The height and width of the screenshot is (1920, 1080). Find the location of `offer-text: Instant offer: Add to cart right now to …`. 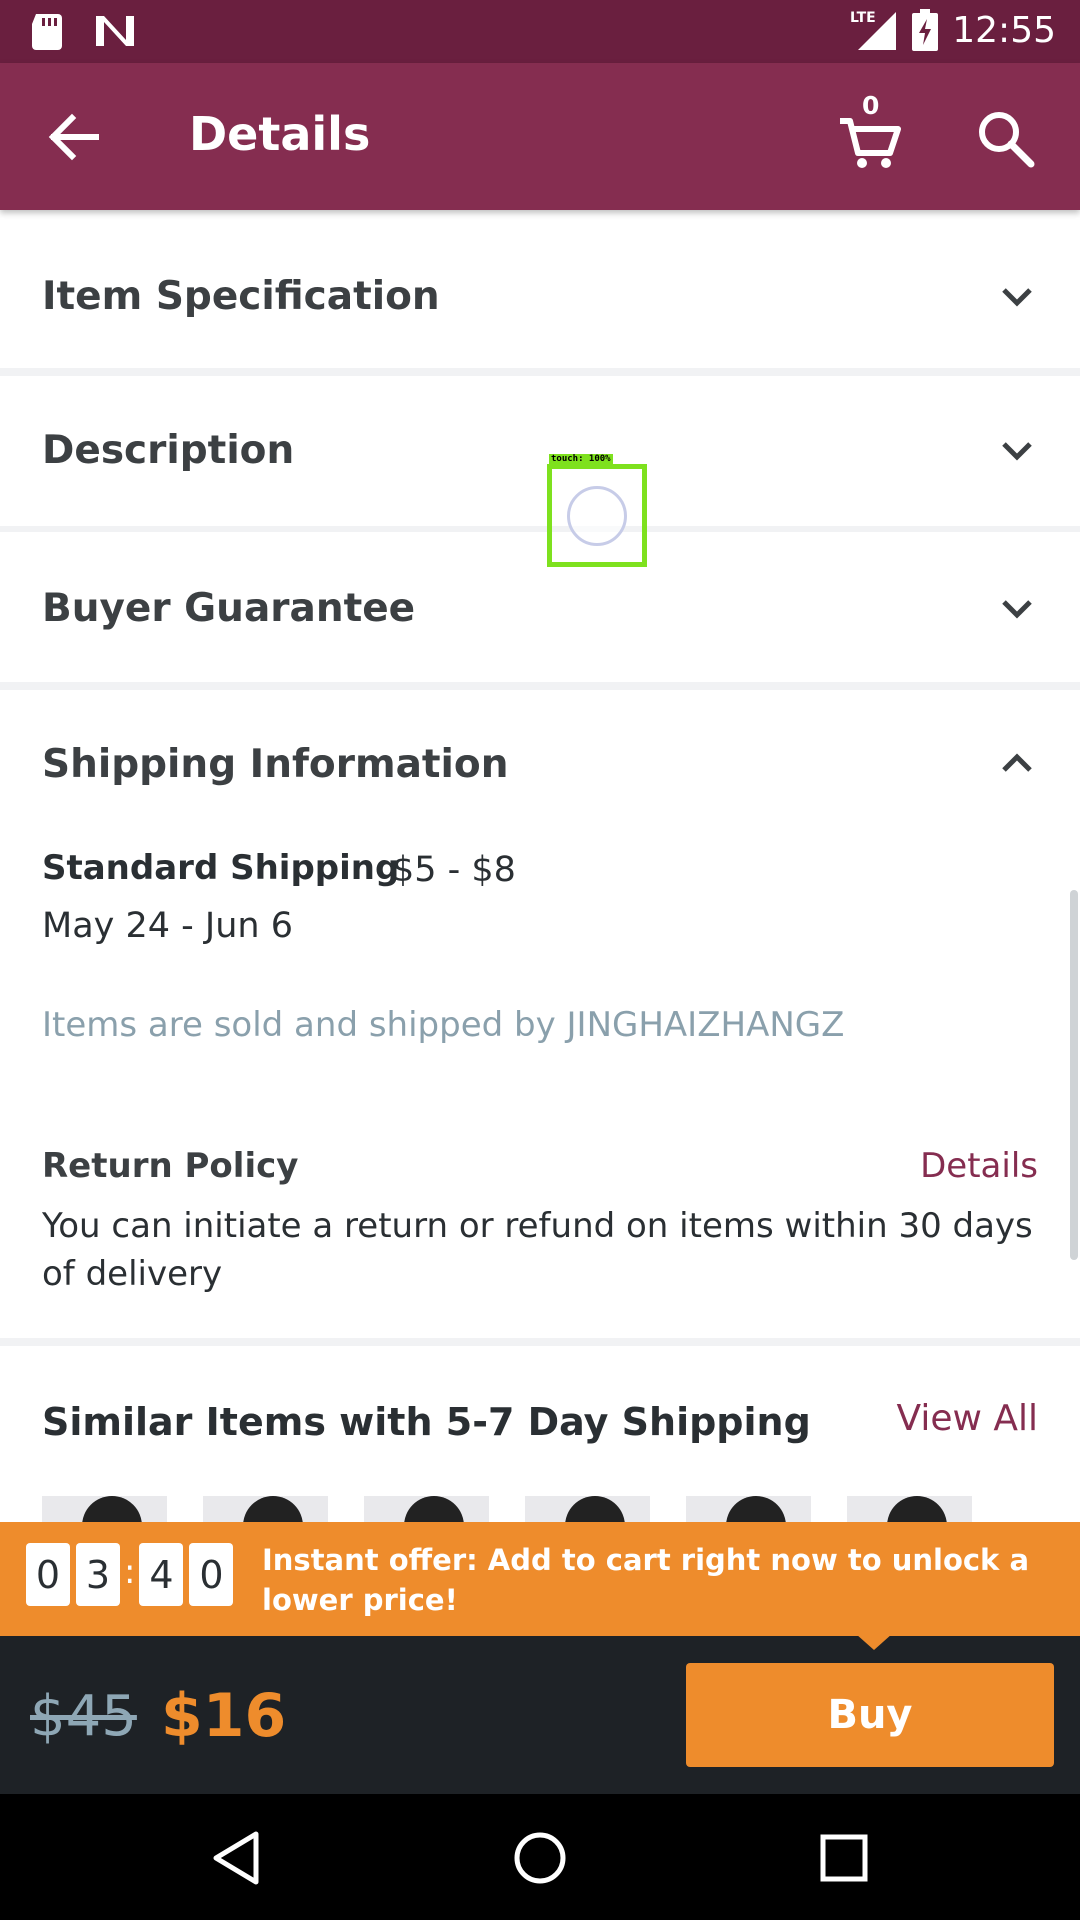

offer-text: Instant offer: Add to cart right now to … is located at coordinates (646, 1580).